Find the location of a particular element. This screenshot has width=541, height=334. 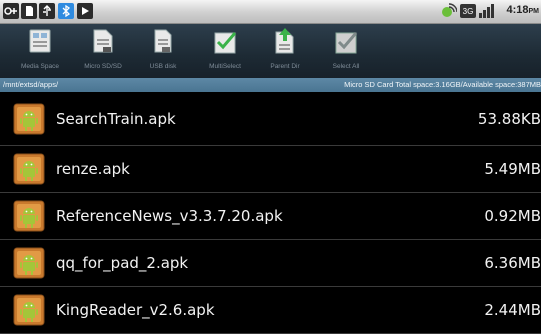

status-bar: 3G 4:18PM is located at coordinates (270, 12).